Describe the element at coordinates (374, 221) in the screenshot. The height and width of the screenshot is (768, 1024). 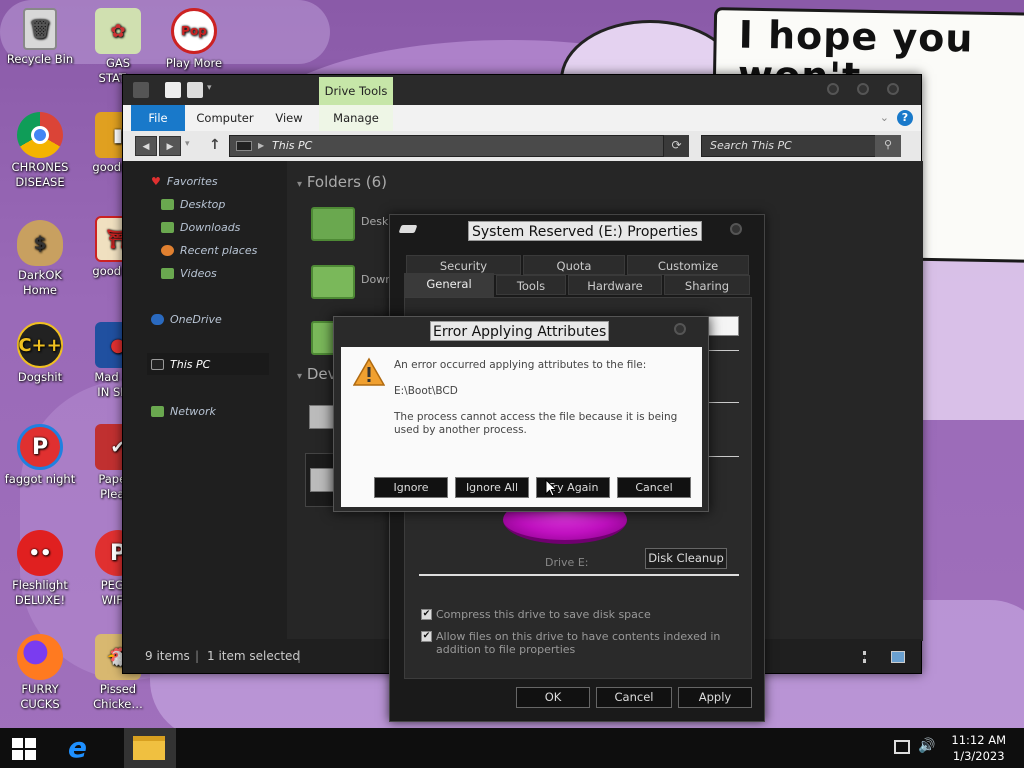
I see `folder-label-desktop: Desk` at that location.